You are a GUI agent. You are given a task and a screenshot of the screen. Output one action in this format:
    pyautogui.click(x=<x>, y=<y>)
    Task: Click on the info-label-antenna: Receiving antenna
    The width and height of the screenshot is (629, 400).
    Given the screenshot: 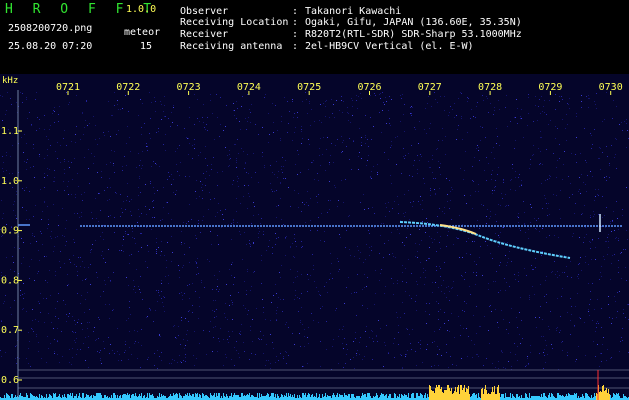 What is the action you would take?
    pyautogui.click(x=231, y=46)
    